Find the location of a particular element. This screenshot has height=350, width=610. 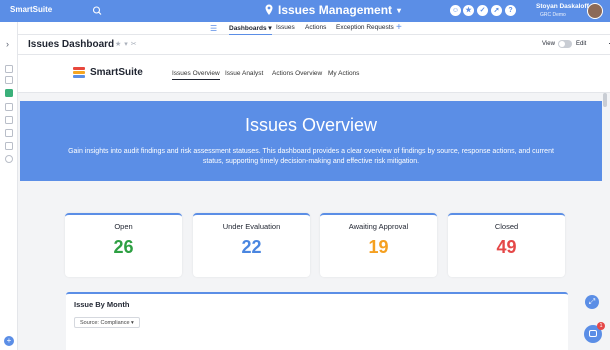

source-filter-select: Source: Compliance ▾ is located at coordinates (107, 322).